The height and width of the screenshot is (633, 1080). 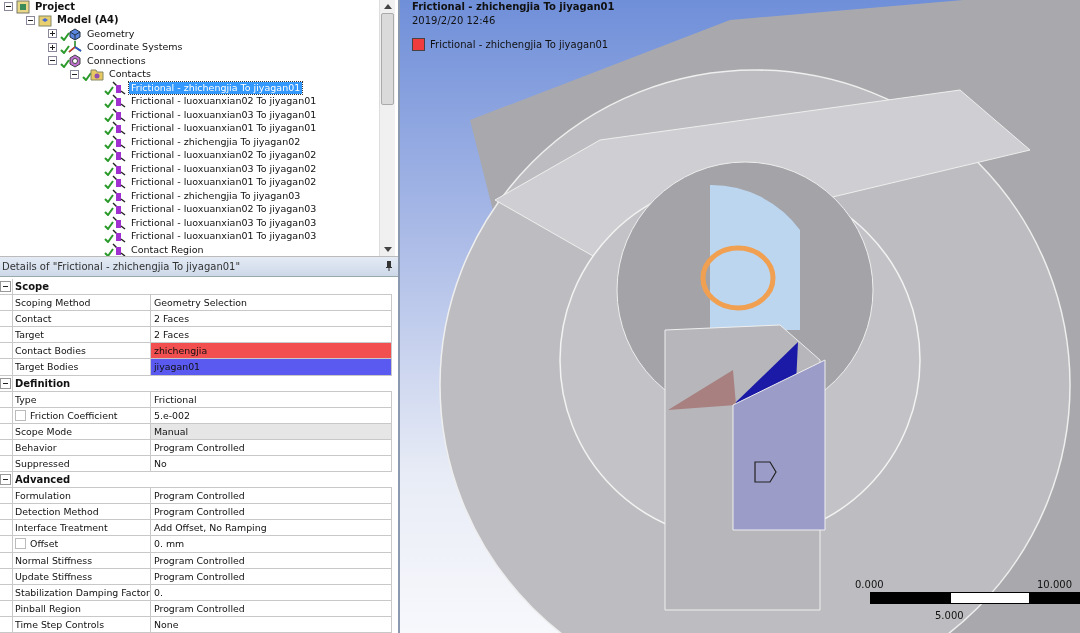 What do you see at coordinates (81, 624) in the screenshot?
I see `property-label: Time Step Controls` at bounding box center [81, 624].